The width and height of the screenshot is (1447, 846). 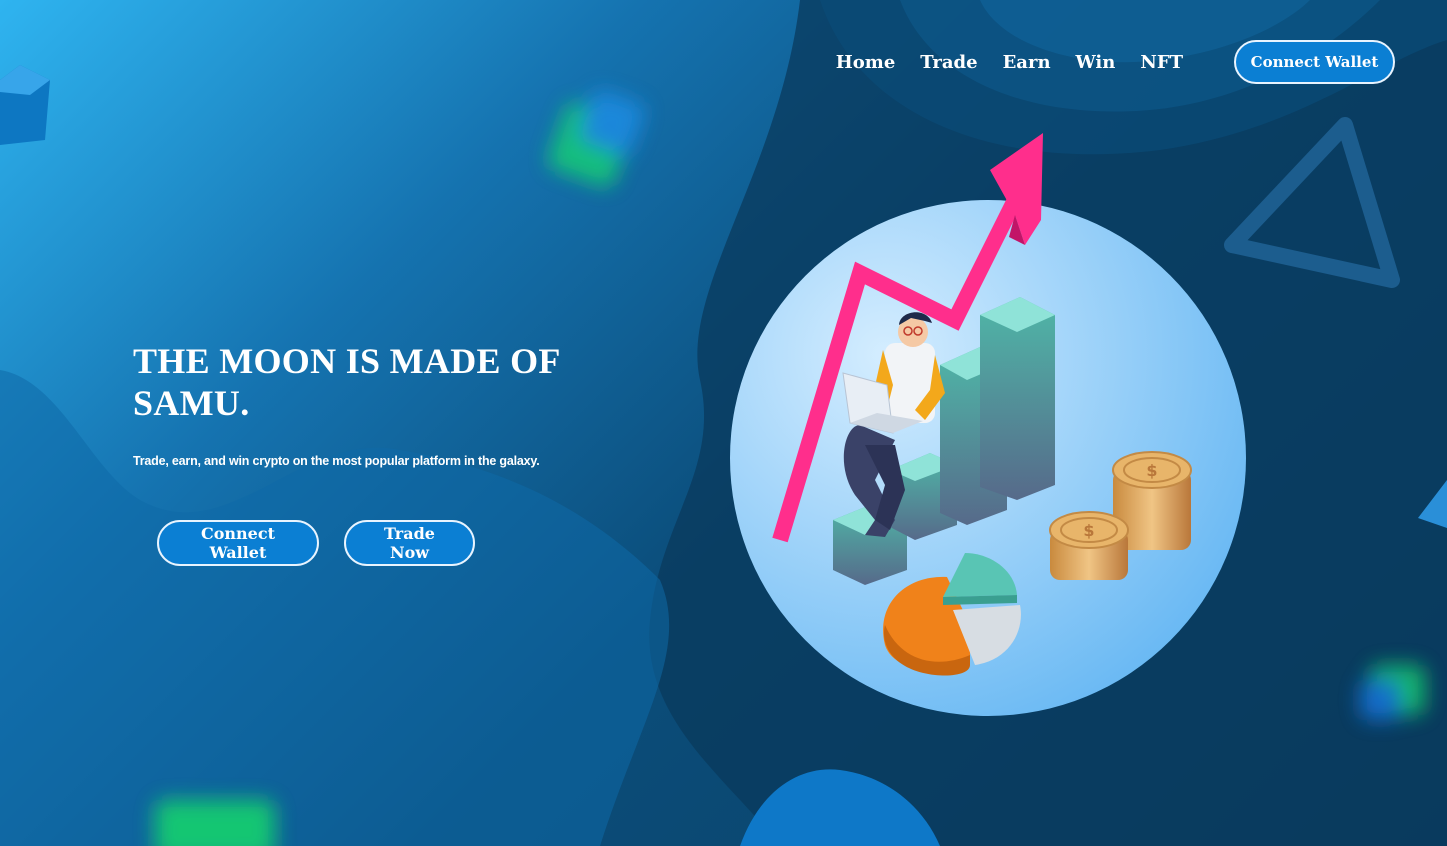 I want to click on nav-nft-link: NFT, so click(x=1161, y=62).